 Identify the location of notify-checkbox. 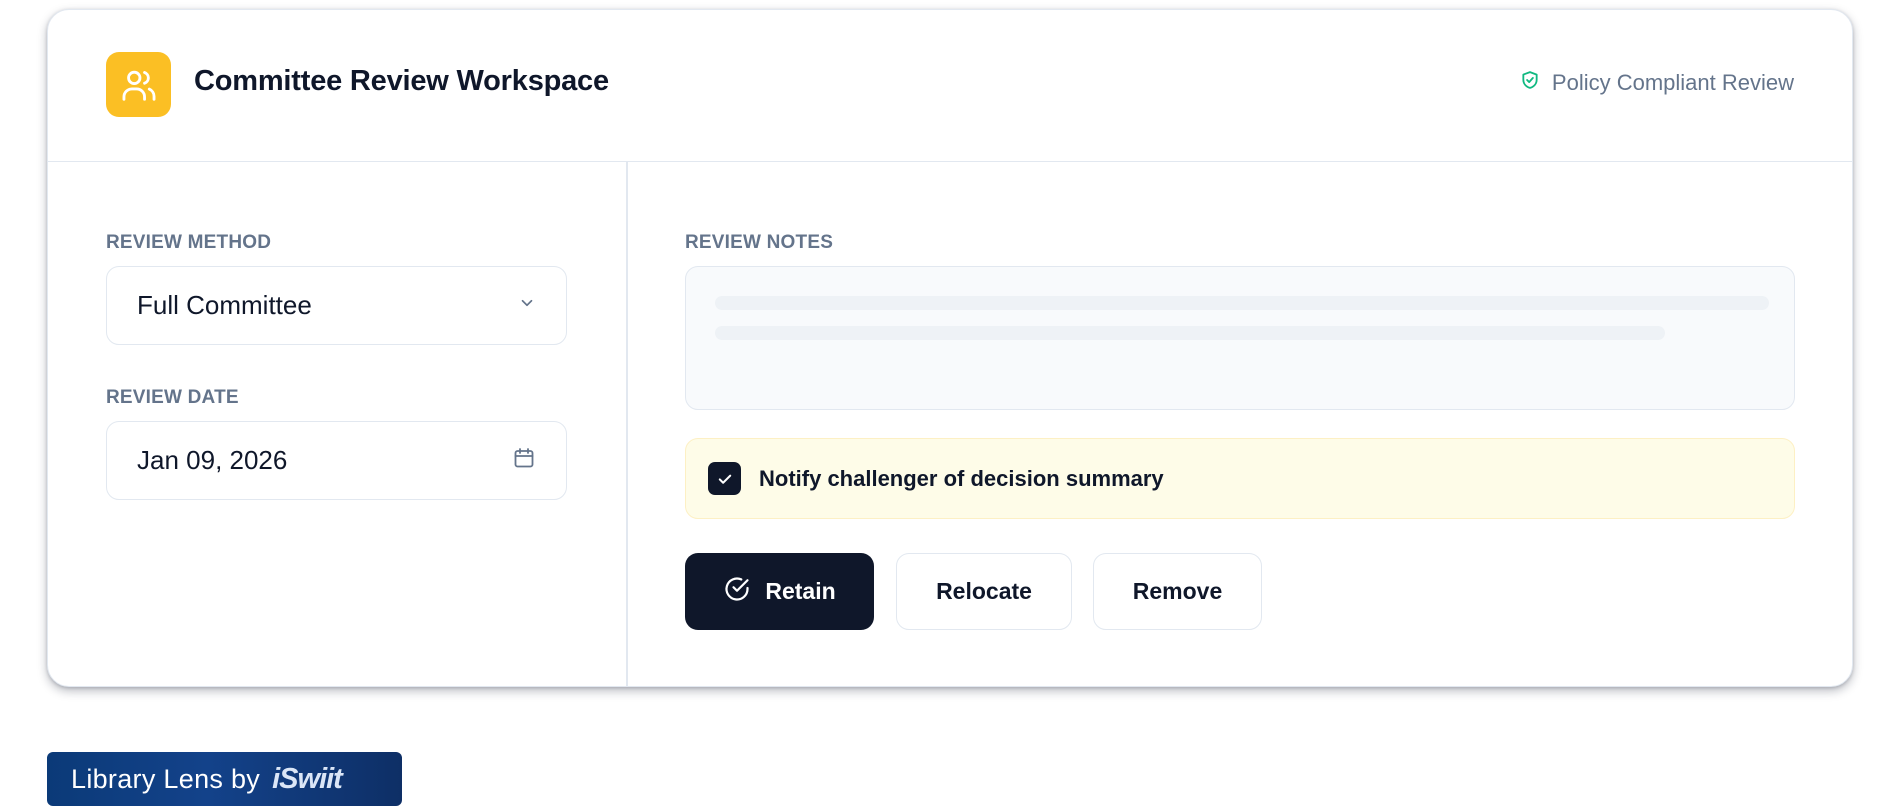
(724, 478).